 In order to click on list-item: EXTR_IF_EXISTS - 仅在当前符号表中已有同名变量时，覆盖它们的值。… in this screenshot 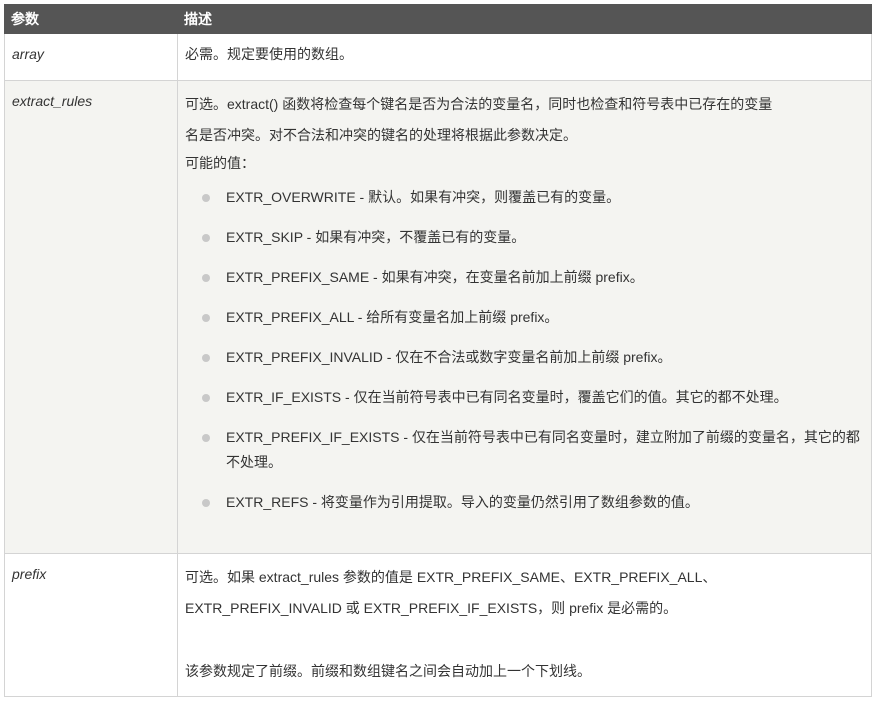, I will do `click(533, 397)`.